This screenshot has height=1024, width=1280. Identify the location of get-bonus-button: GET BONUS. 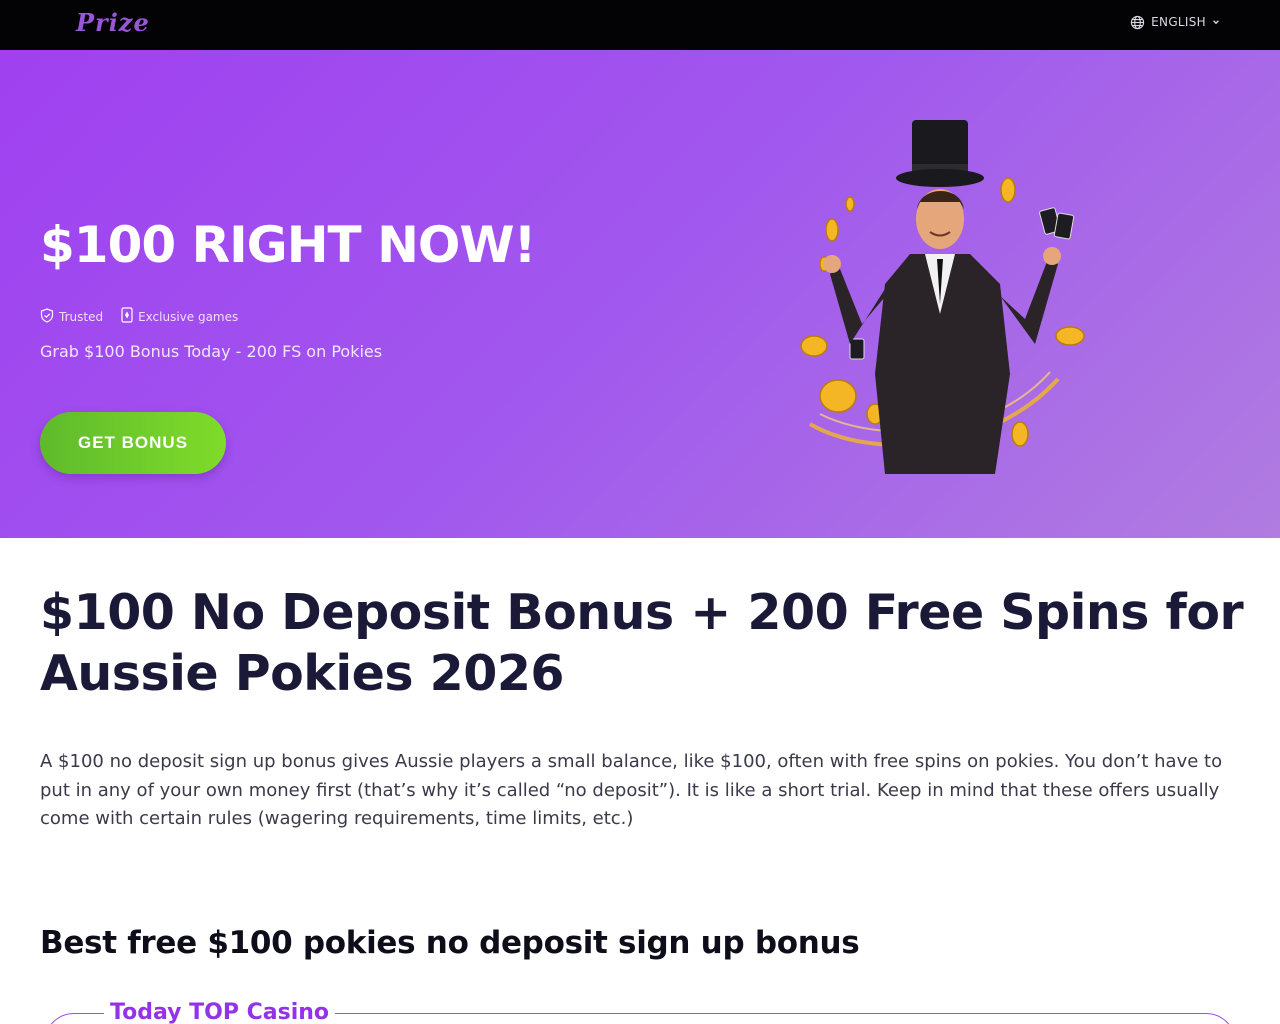
(133, 443).